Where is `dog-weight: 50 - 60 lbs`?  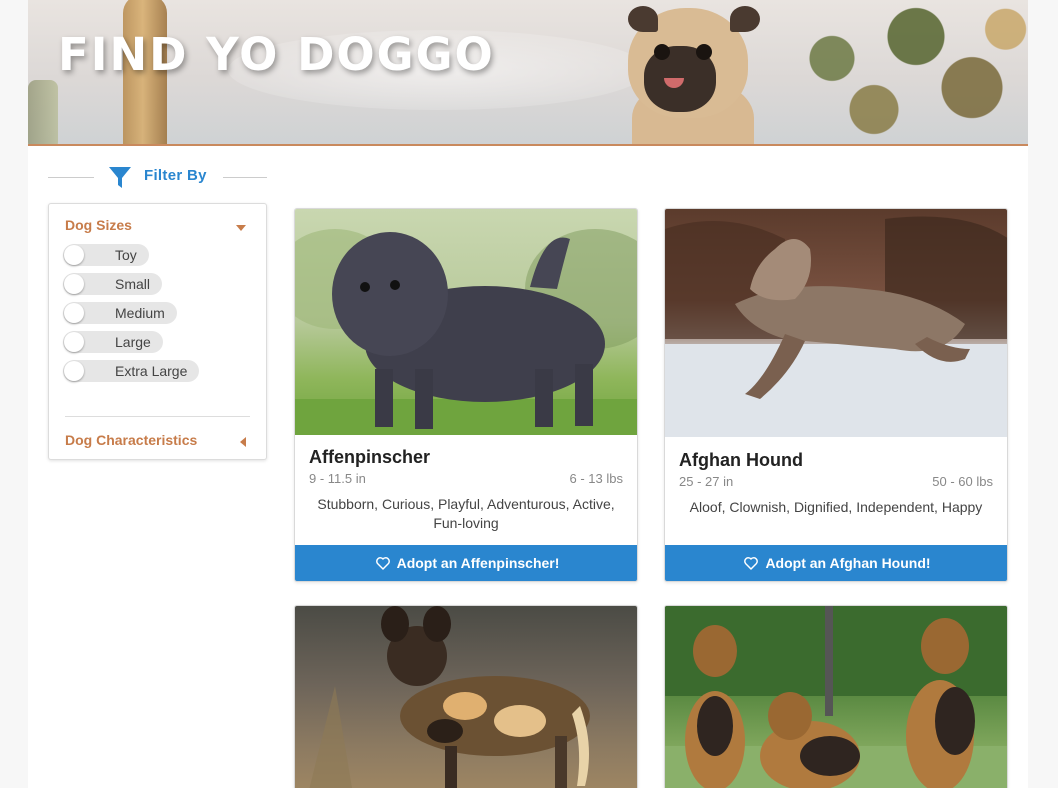
dog-weight: 50 - 60 lbs is located at coordinates (962, 481).